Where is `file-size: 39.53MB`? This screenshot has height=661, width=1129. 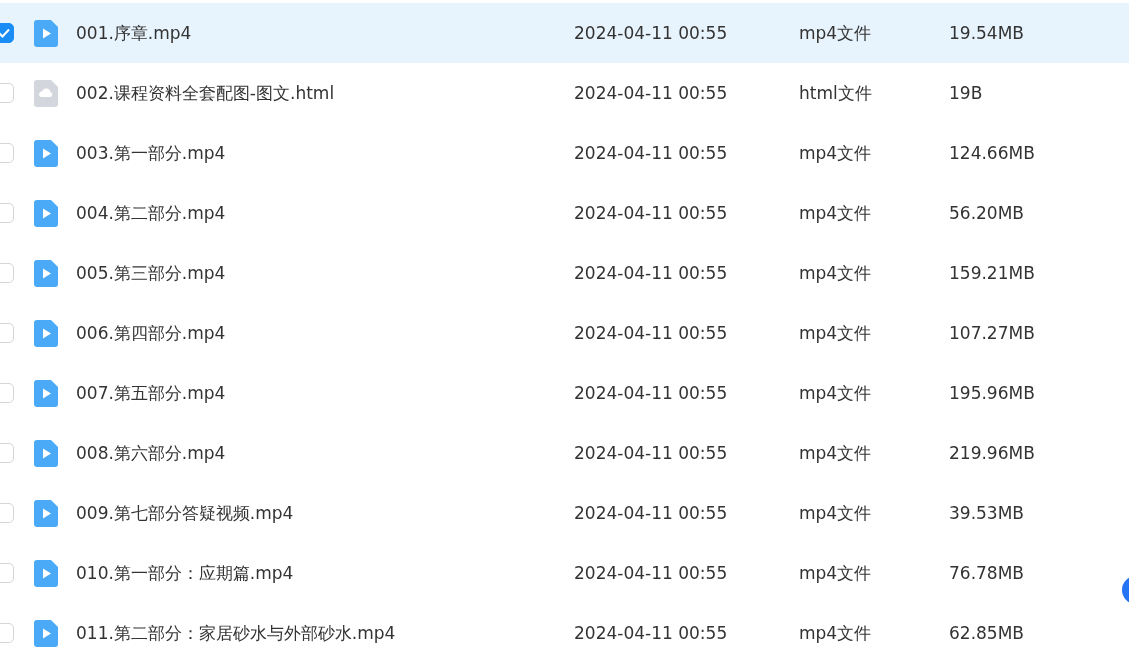
file-size: 39.53MB is located at coordinates (986, 513).